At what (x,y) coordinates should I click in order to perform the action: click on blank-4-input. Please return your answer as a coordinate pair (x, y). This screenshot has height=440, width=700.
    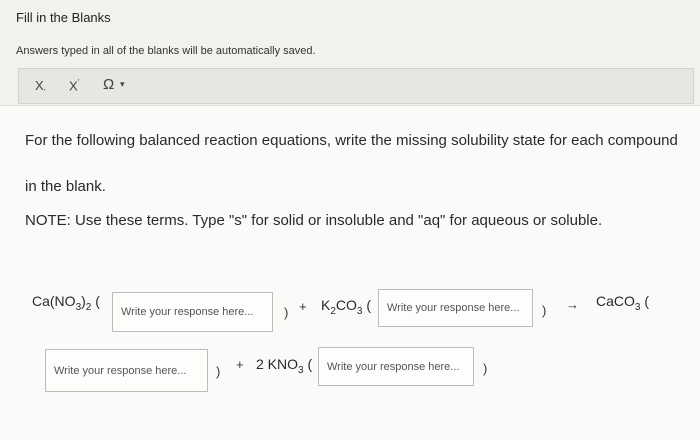
    Looking at the image, I should click on (396, 366).